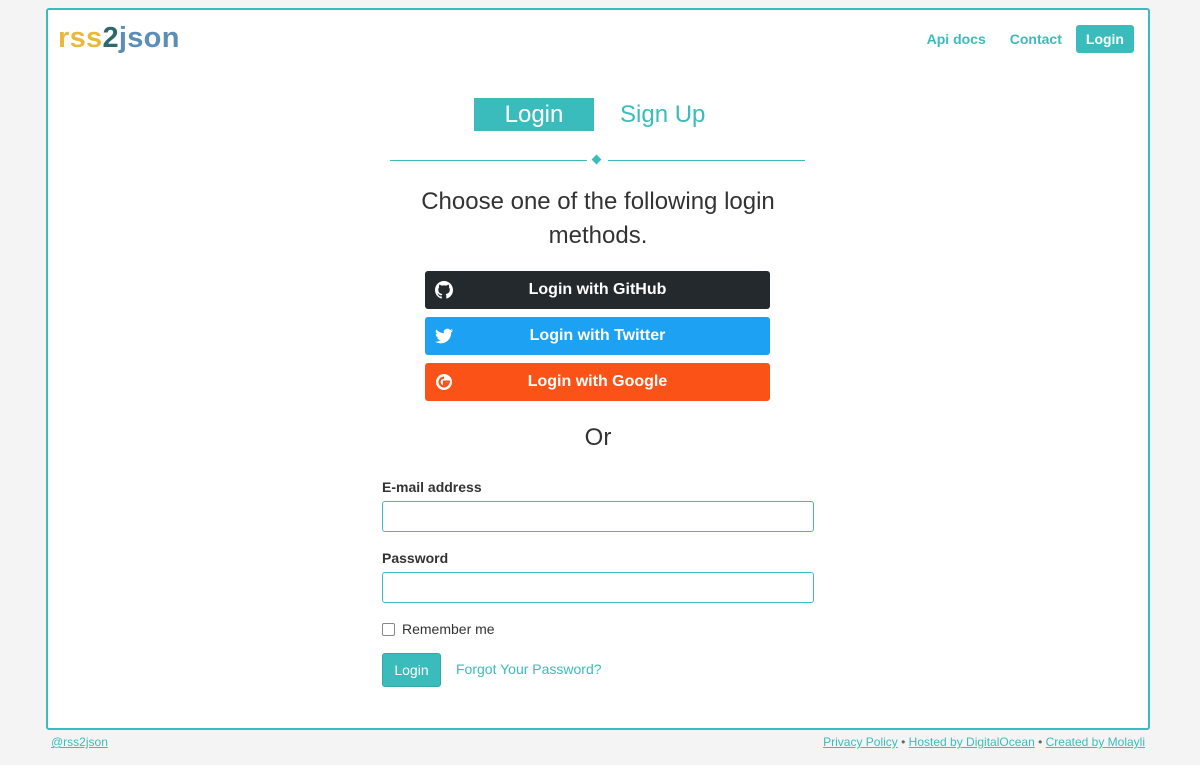 The image size is (1200, 765). I want to click on login-google-button: Login with Google, so click(597, 382).